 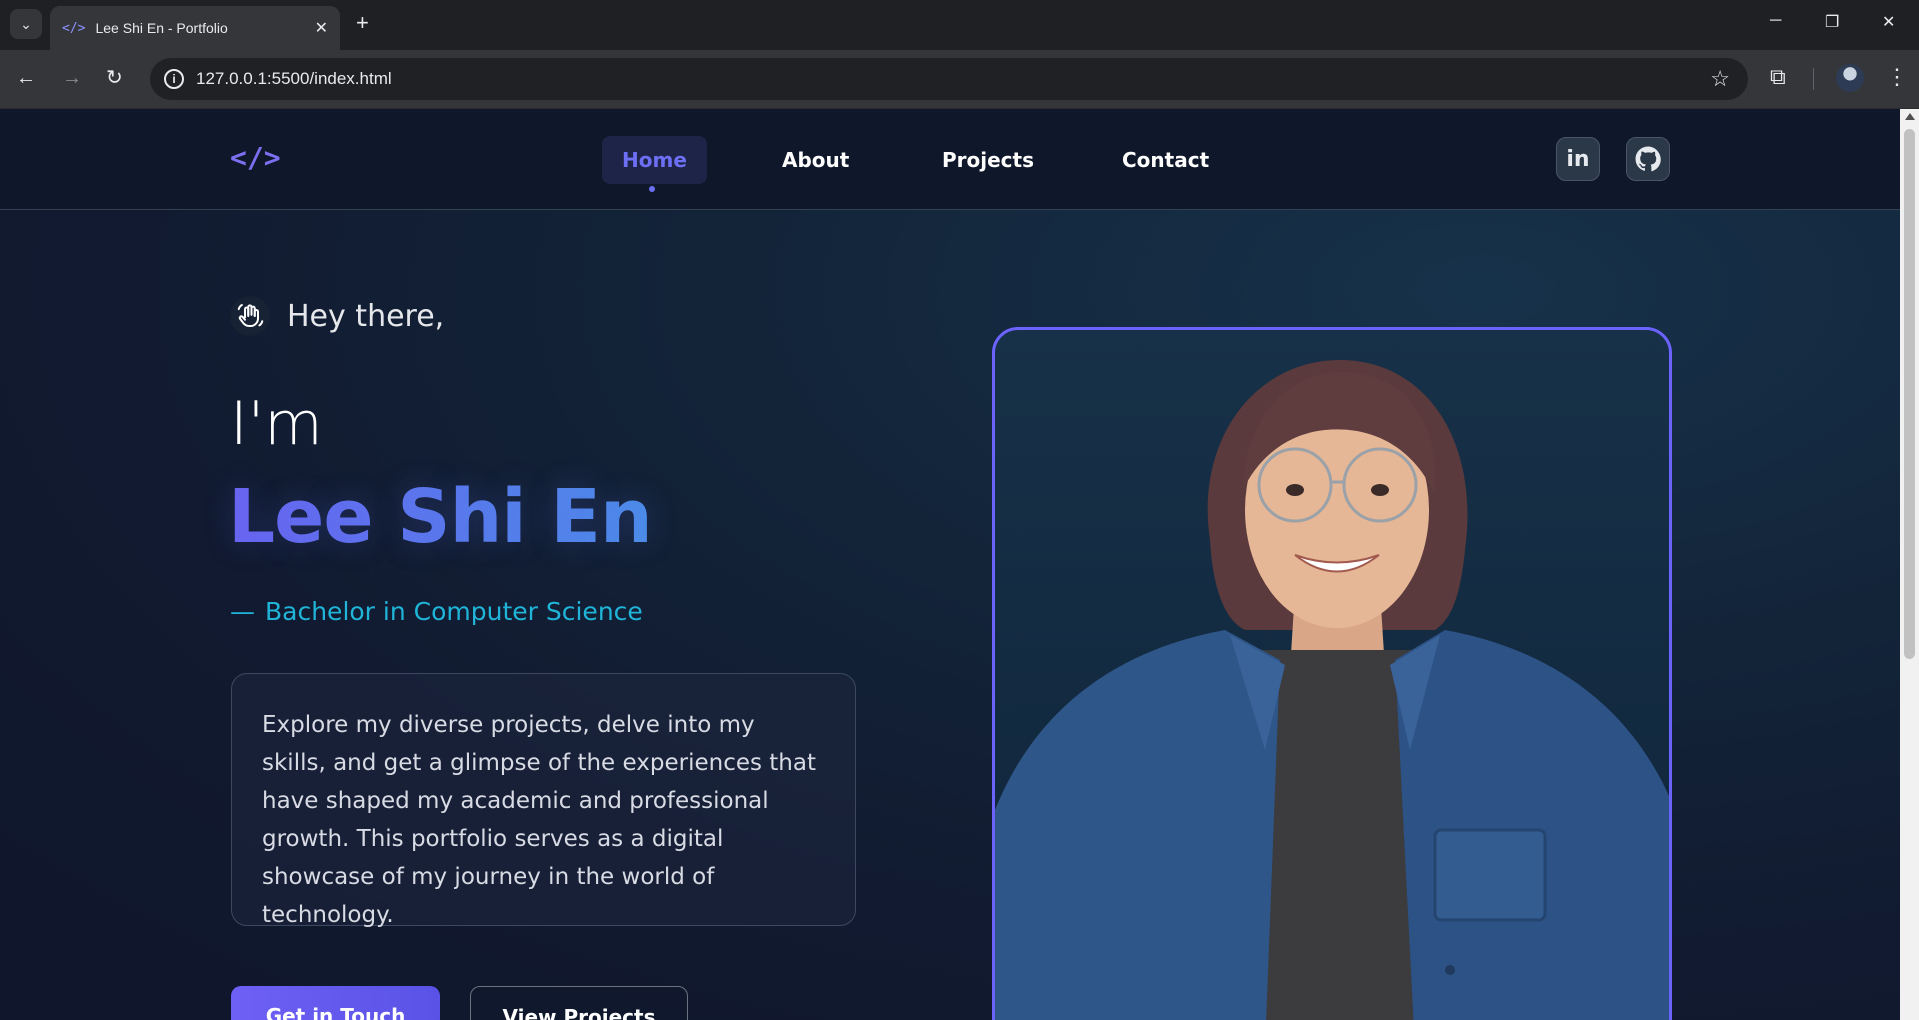 I want to click on linkedin-label: in, so click(x=1578, y=159).